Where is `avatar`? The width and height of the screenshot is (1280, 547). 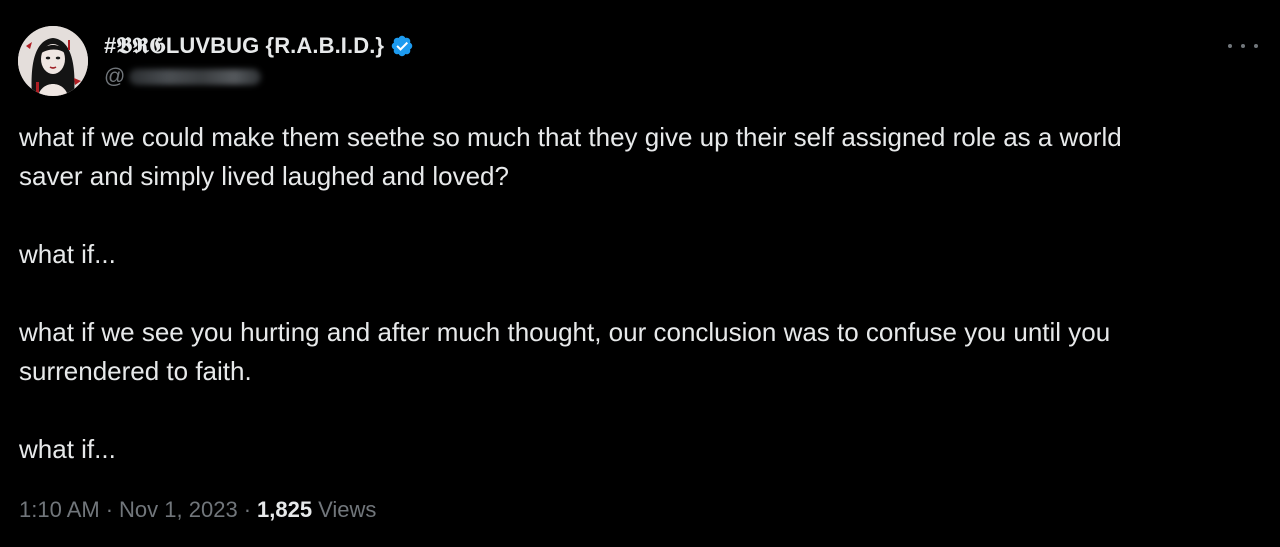
avatar is located at coordinates (53, 61).